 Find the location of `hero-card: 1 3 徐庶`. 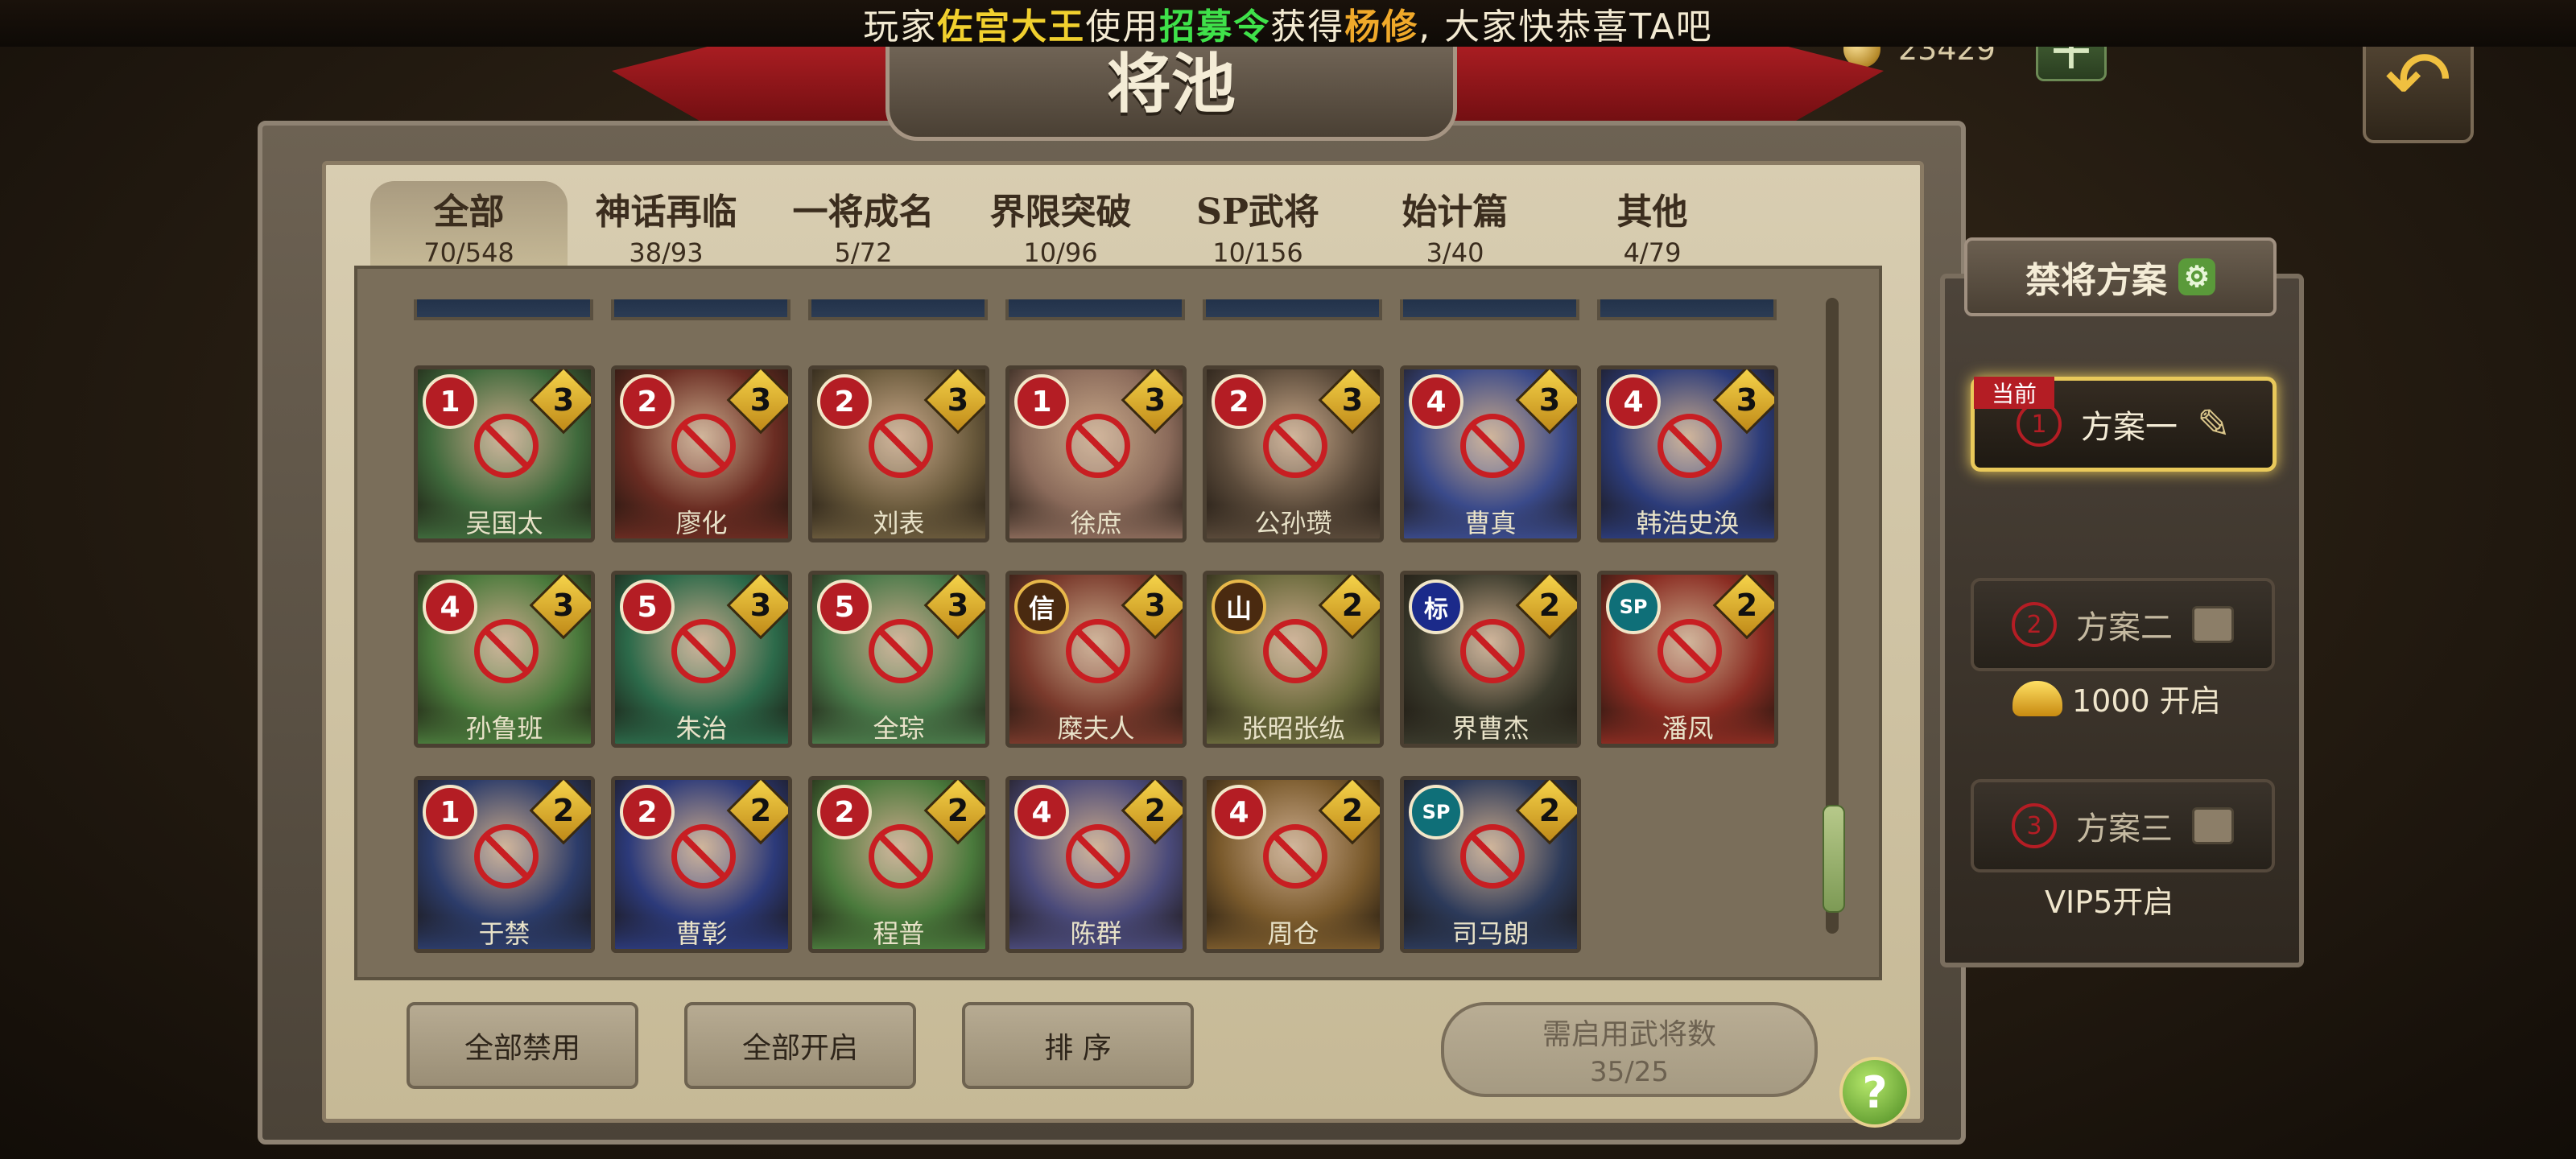

hero-card: 1 3 徐庶 is located at coordinates (1096, 453).